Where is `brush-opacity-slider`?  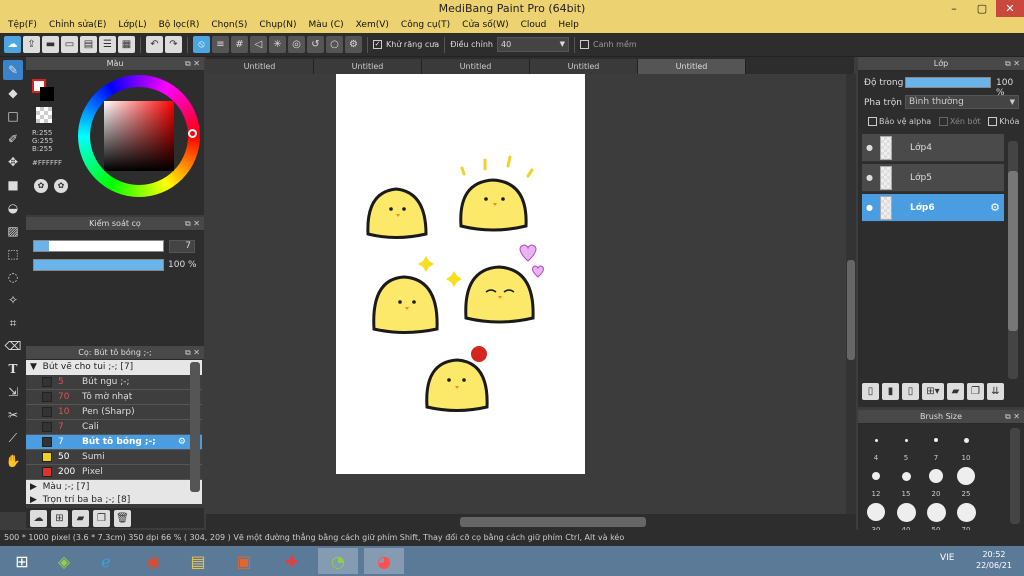 brush-opacity-slider is located at coordinates (98, 265).